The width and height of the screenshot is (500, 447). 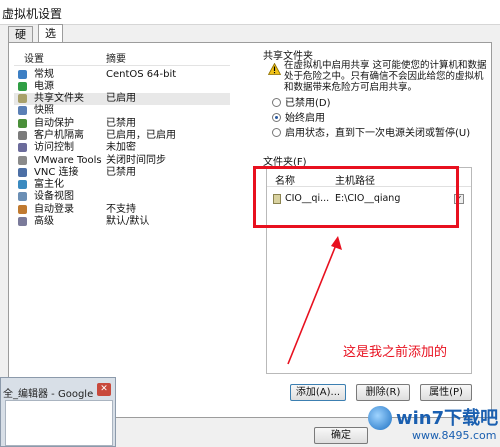 What do you see at coordinates (128, 221) in the screenshot?
I see `settings-row-summary: 默认/默认` at bounding box center [128, 221].